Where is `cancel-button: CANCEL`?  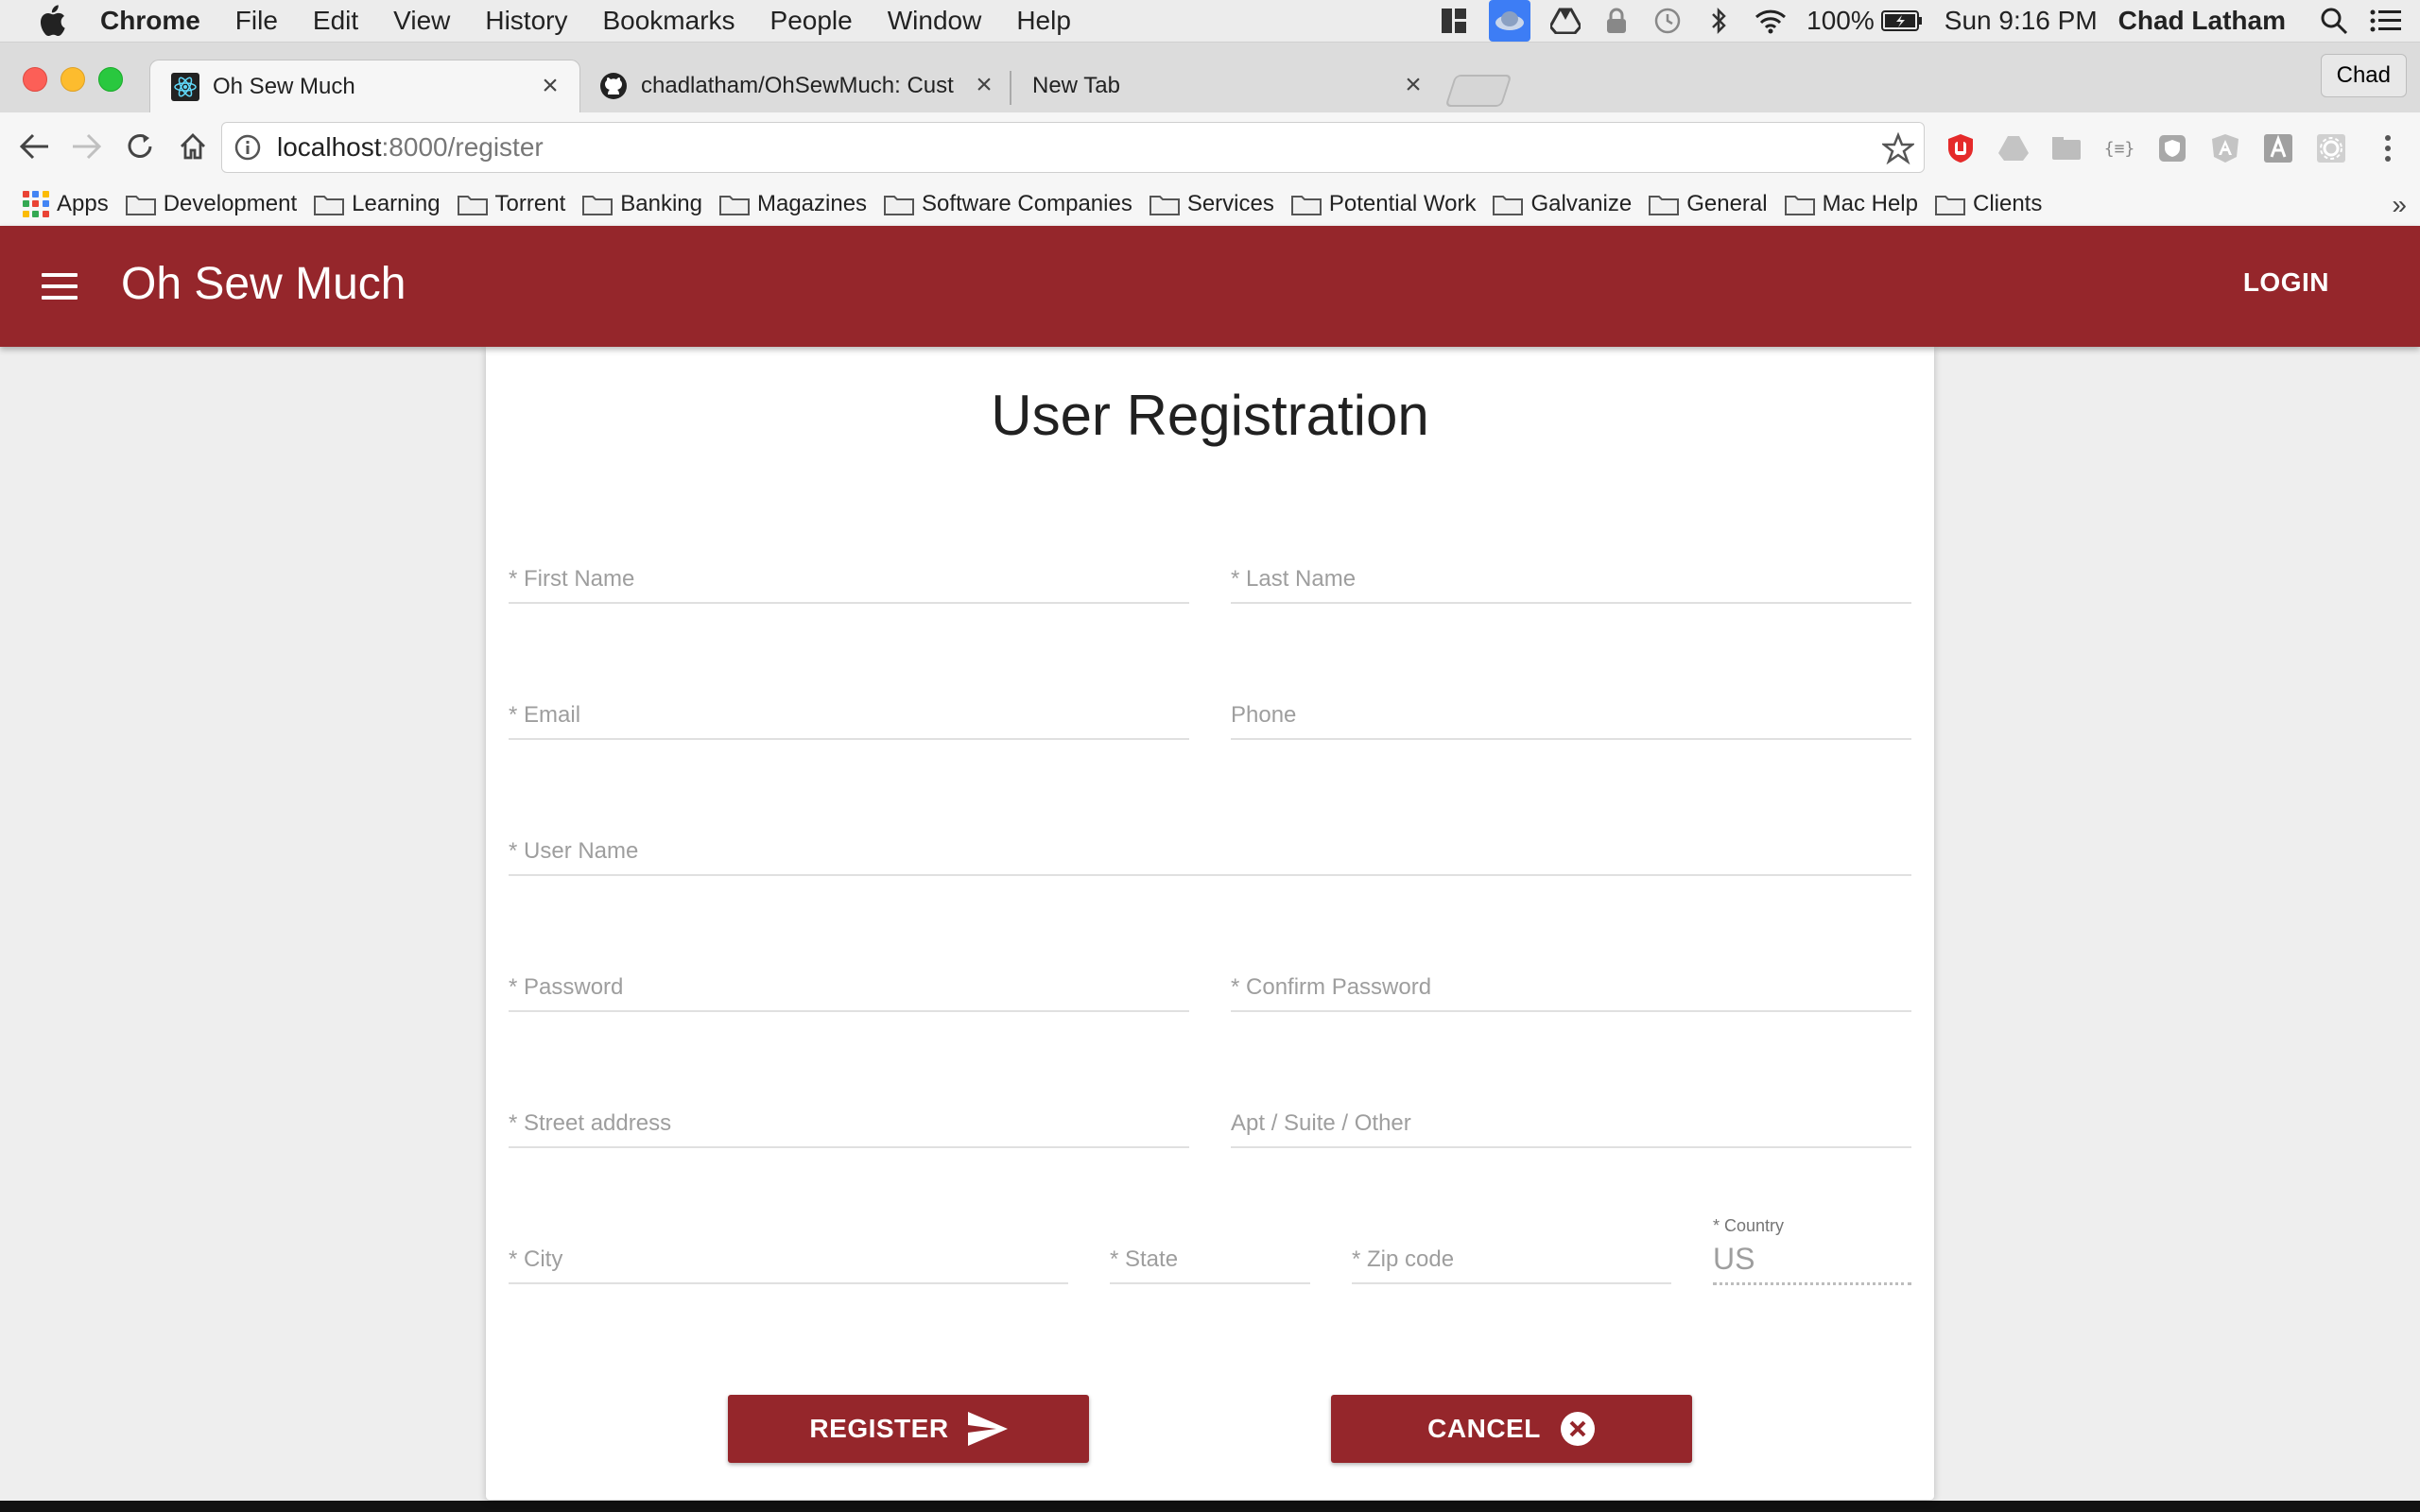 cancel-button: CANCEL is located at coordinates (1511, 1429).